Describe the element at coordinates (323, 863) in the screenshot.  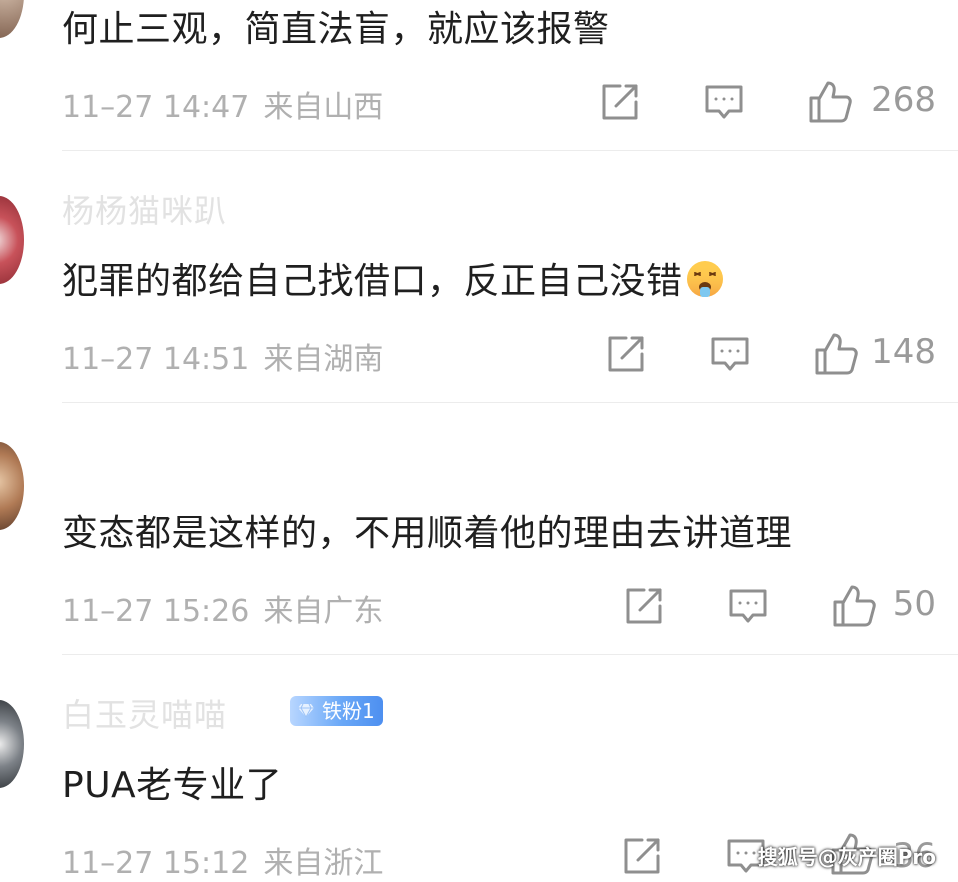
I see `comment-location: 来自浙江` at that location.